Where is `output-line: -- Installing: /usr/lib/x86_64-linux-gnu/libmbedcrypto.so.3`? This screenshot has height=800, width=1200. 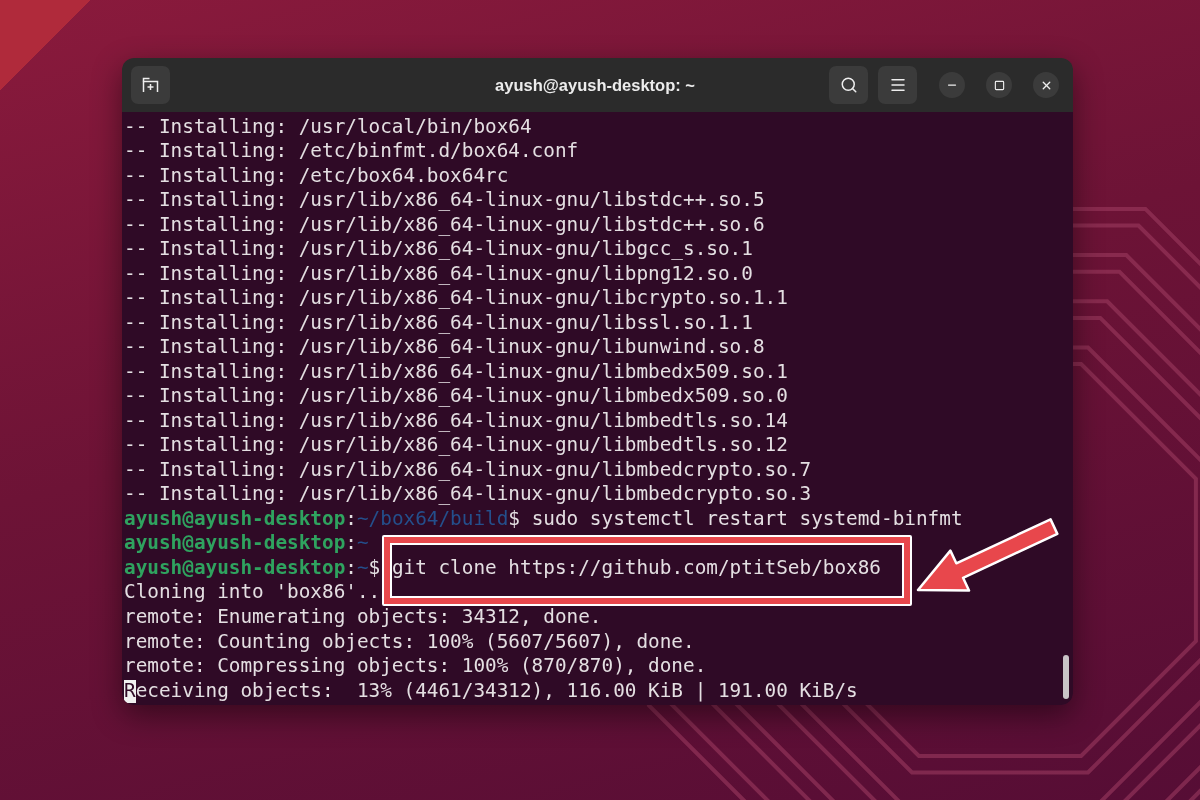
output-line: -- Installing: /usr/lib/x86_64-linux-gnu/libmbedcrypto.so.3 is located at coordinates (468, 494).